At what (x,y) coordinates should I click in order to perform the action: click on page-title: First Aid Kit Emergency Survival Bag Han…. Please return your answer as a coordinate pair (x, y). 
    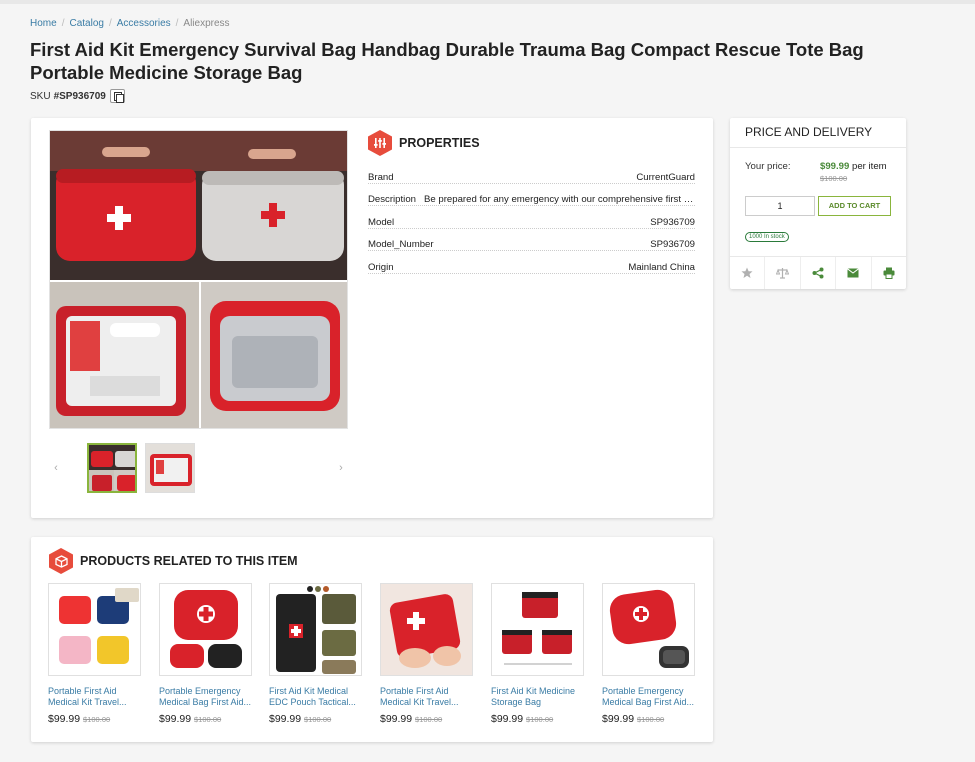
    Looking at the image, I should click on (447, 61).